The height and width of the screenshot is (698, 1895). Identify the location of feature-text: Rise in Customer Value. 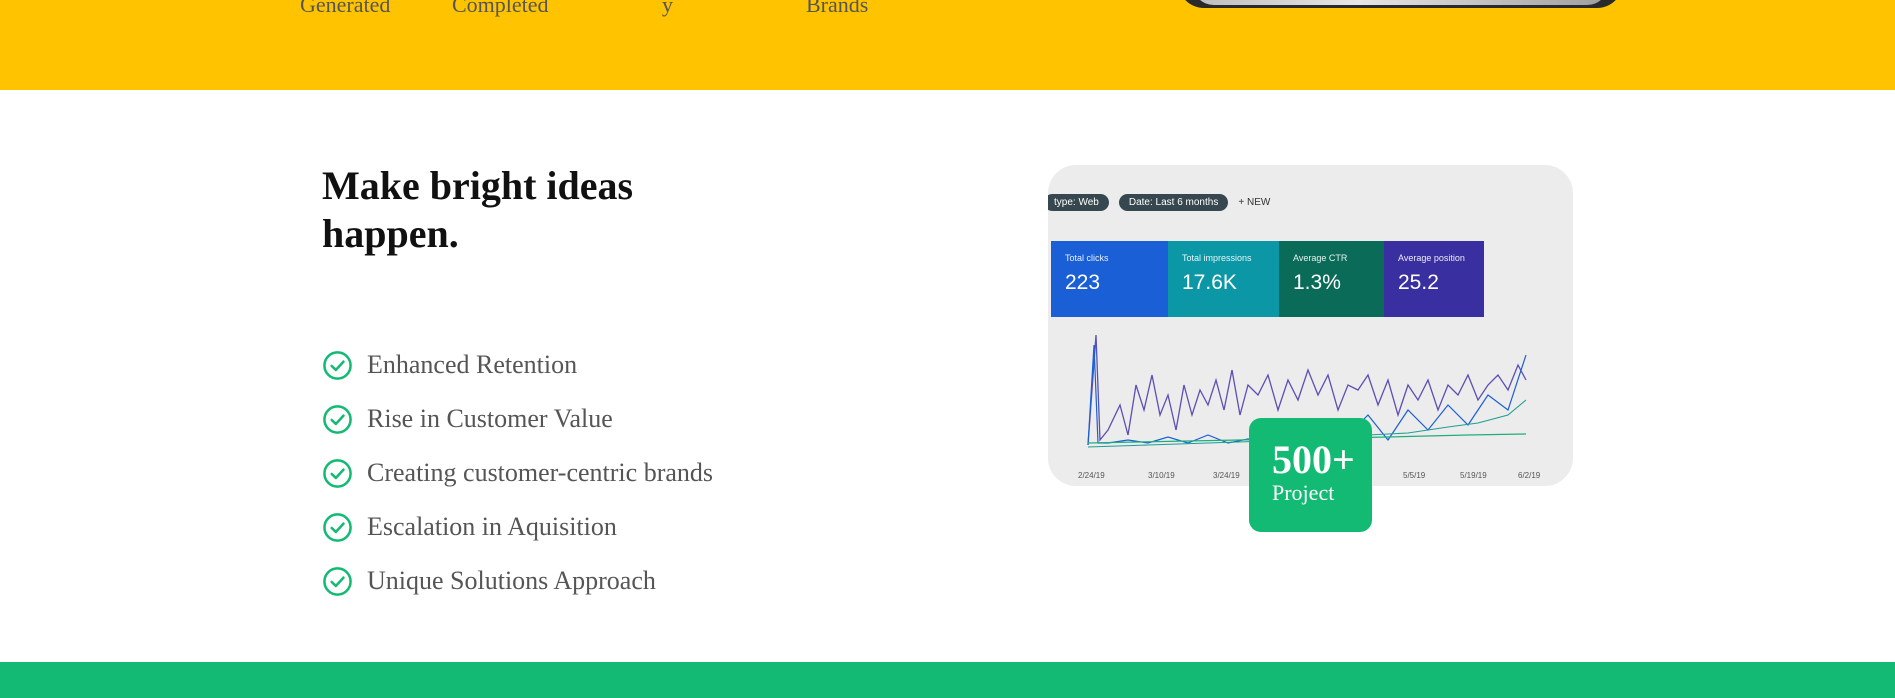
(490, 418).